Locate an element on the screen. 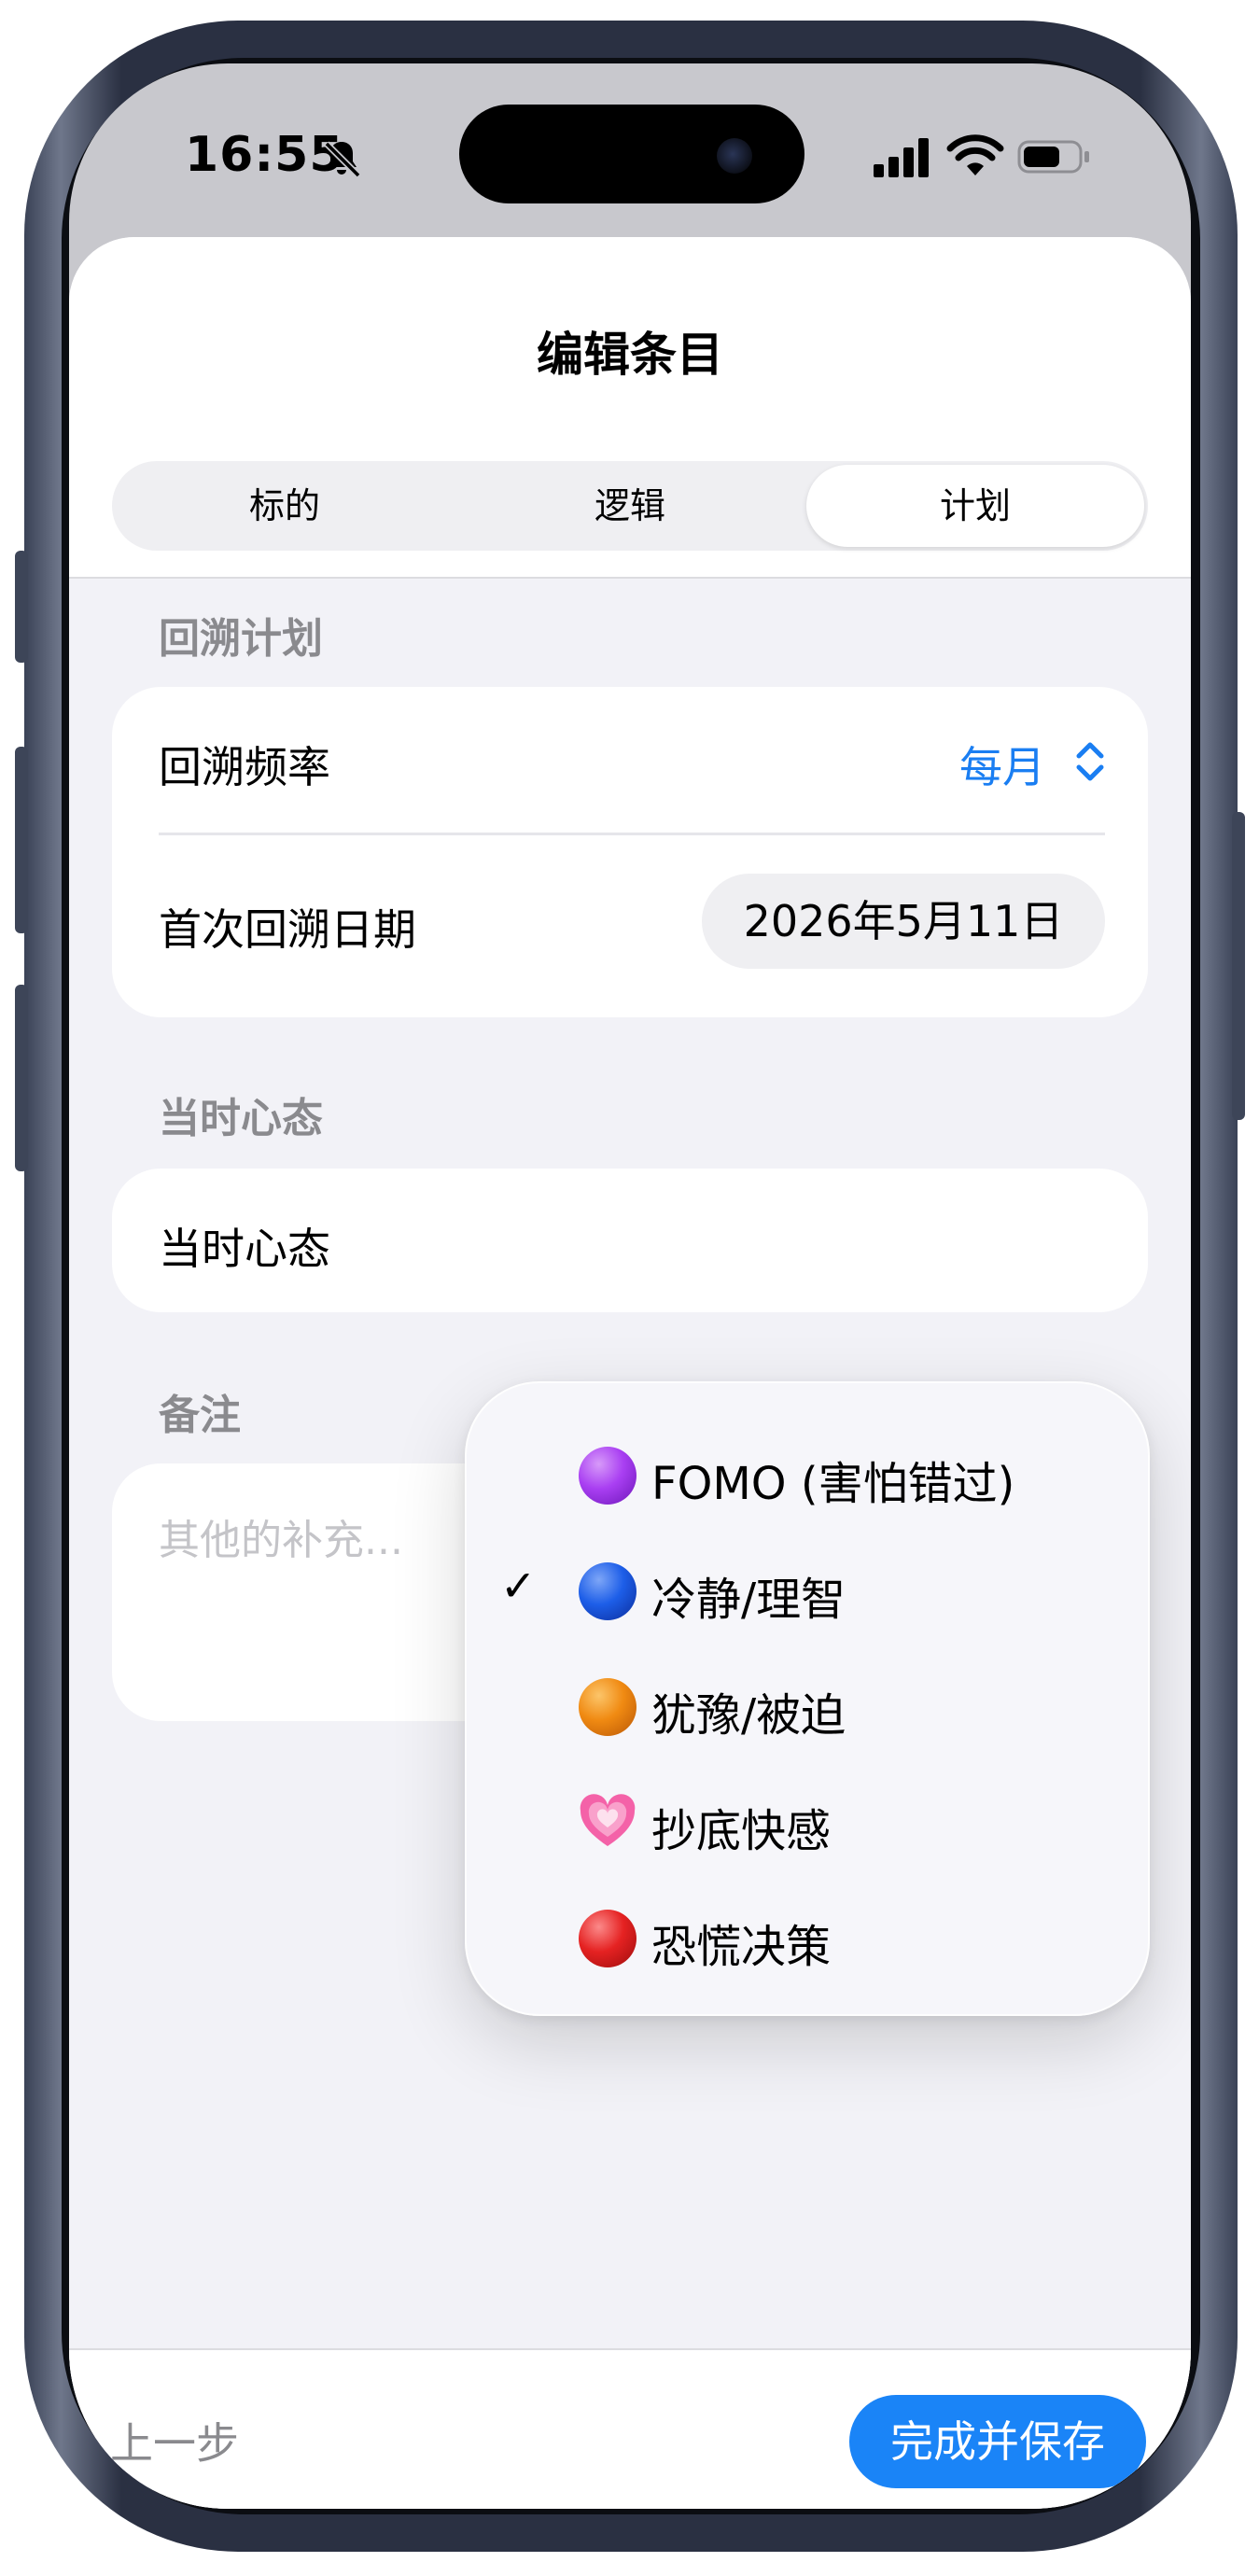 Image resolution: width=1259 pixels, height=2576 pixels. tab-logic: 逻辑 is located at coordinates (630, 506).